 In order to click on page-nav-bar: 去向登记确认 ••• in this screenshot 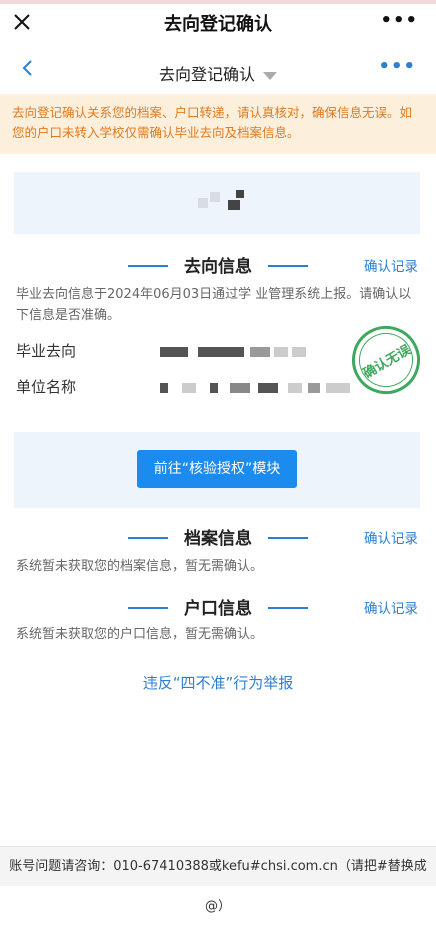, I will do `click(218, 68)`.